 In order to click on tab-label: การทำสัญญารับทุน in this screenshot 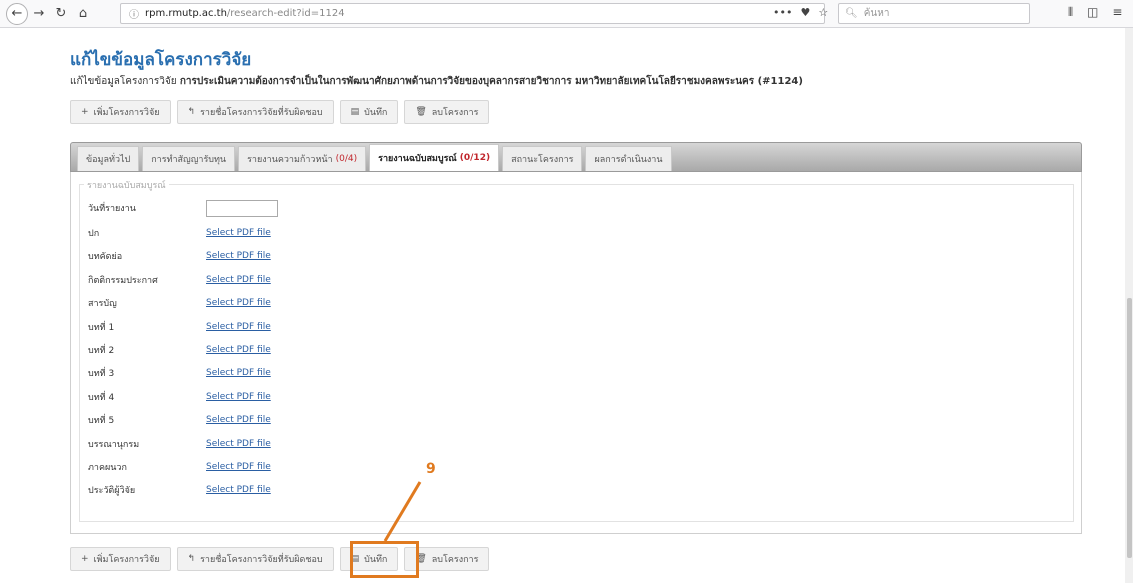, I will do `click(189, 160)`.